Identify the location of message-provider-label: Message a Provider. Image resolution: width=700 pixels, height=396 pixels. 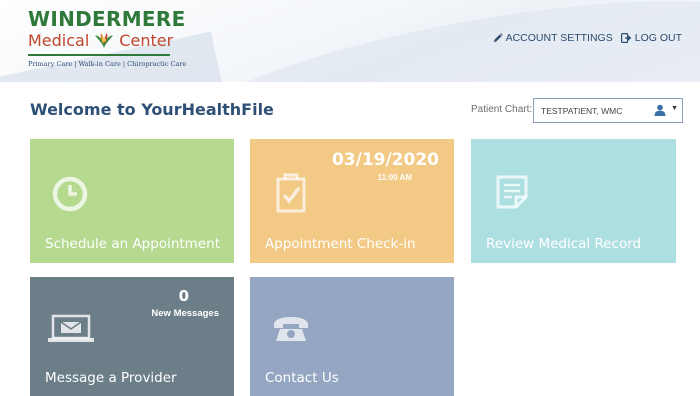
(111, 378).